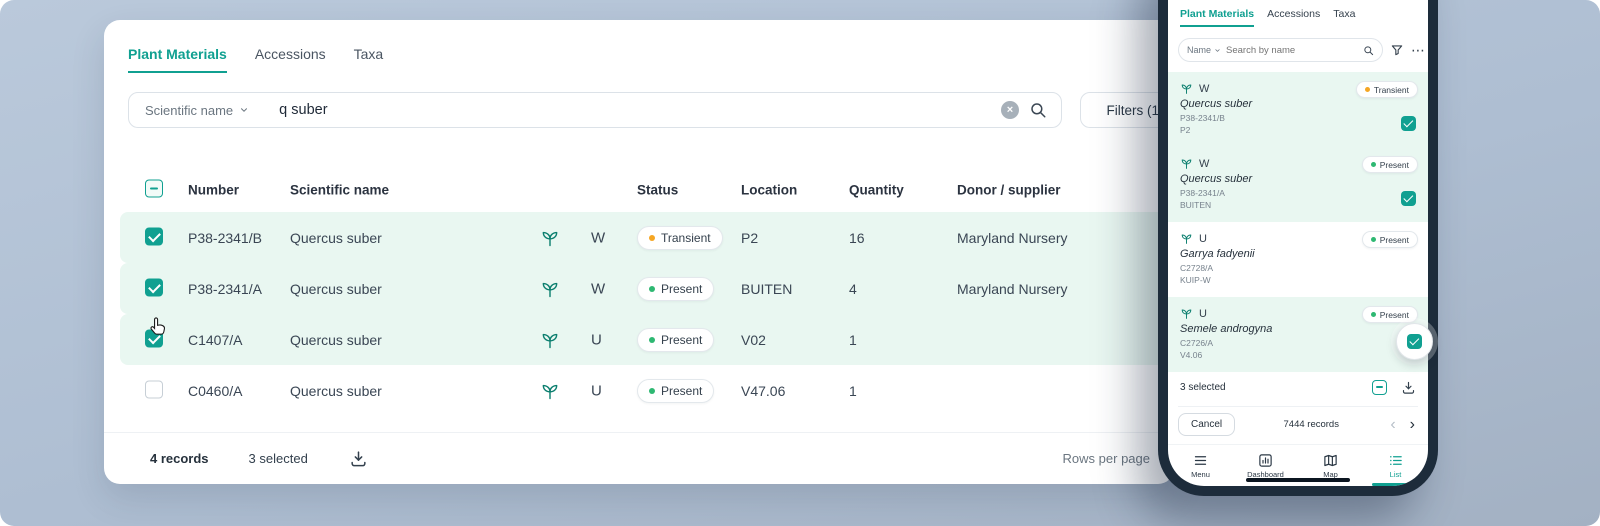  What do you see at coordinates (1330, 460) in the screenshot?
I see `map-icon` at bounding box center [1330, 460].